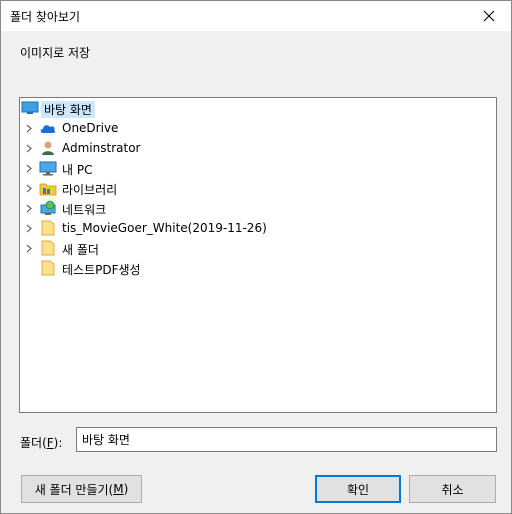 The width and height of the screenshot is (512, 514). What do you see at coordinates (101, 270) in the screenshot?
I see `tree-item-label: 테스트PDF생성` at bounding box center [101, 270].